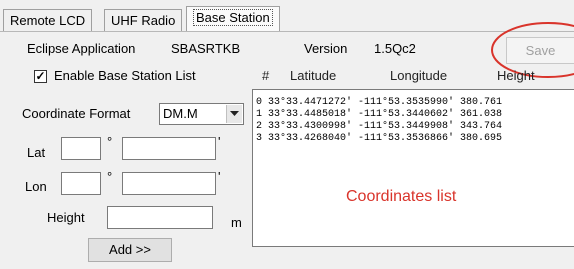 The height and width of the screenshot is (269, 574). Describe the element at coordinates (160, 217) in the screenshot. I see `height-input` at that location.